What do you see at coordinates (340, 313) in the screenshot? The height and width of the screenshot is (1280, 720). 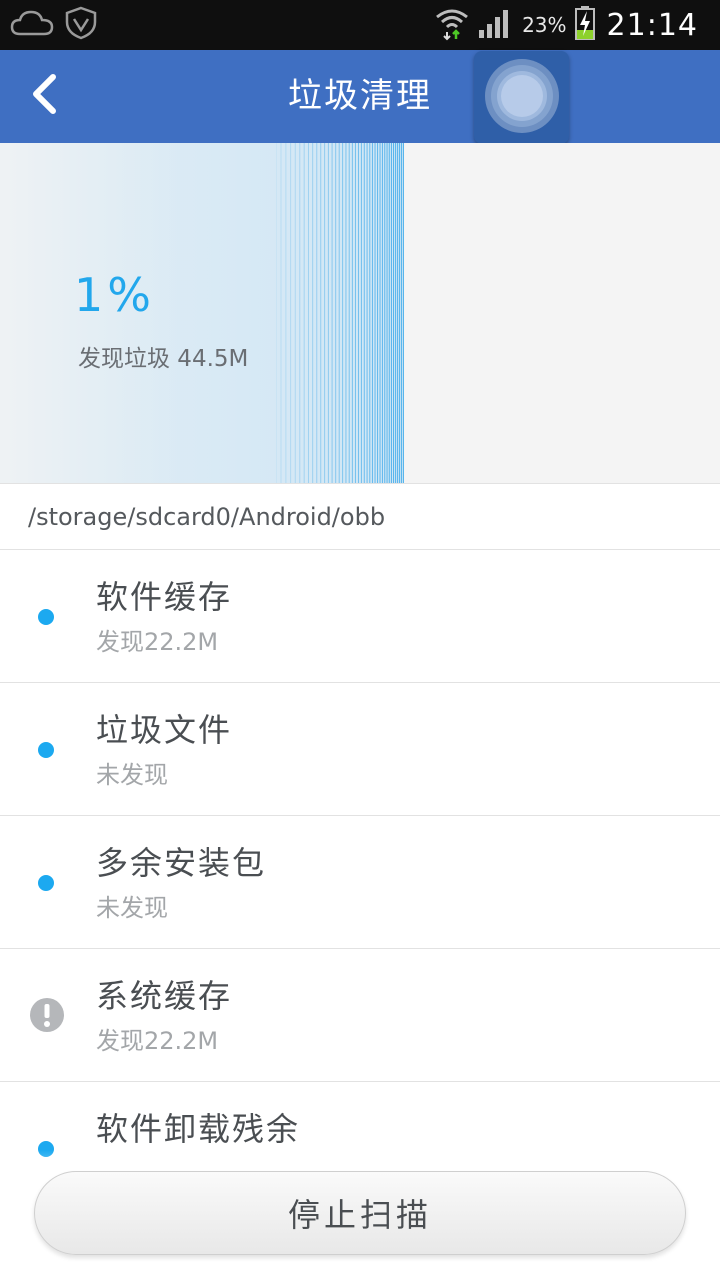 I see `scan-lines-effect` at bounding box center [340, 313].